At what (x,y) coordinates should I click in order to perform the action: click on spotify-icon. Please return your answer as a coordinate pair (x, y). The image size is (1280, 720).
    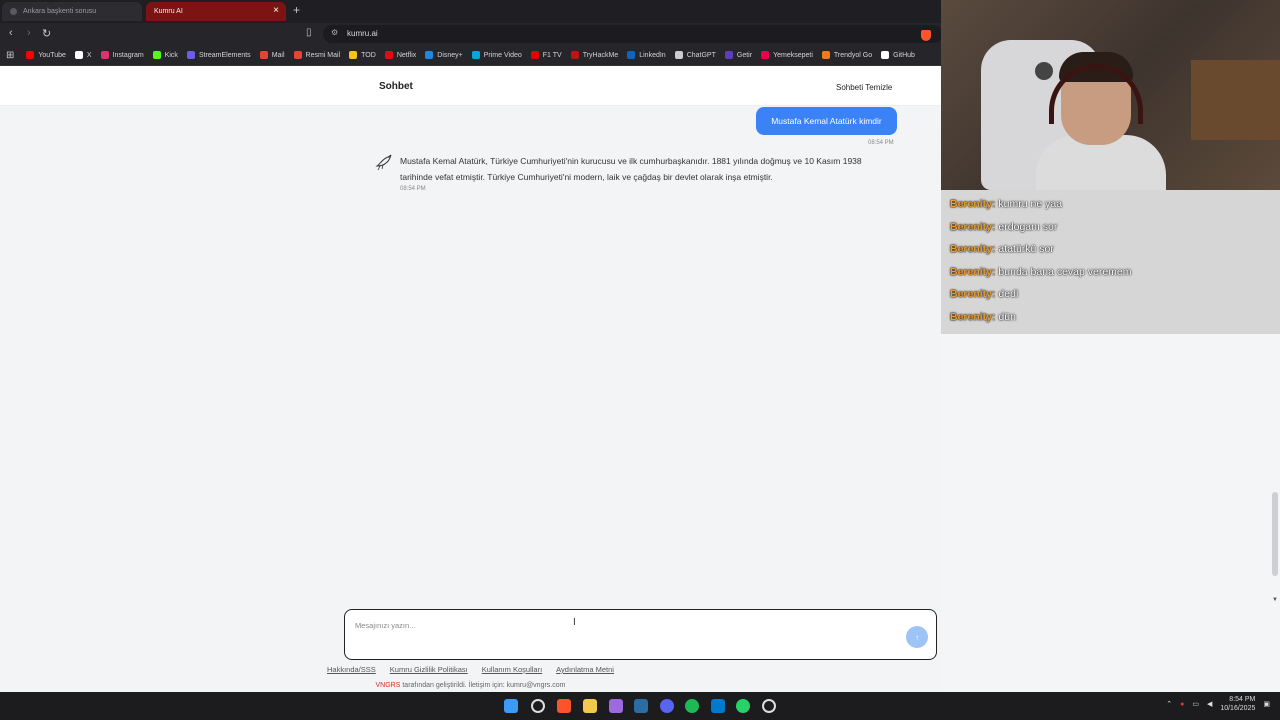
    Looking at the image, I should click on (692, 706).